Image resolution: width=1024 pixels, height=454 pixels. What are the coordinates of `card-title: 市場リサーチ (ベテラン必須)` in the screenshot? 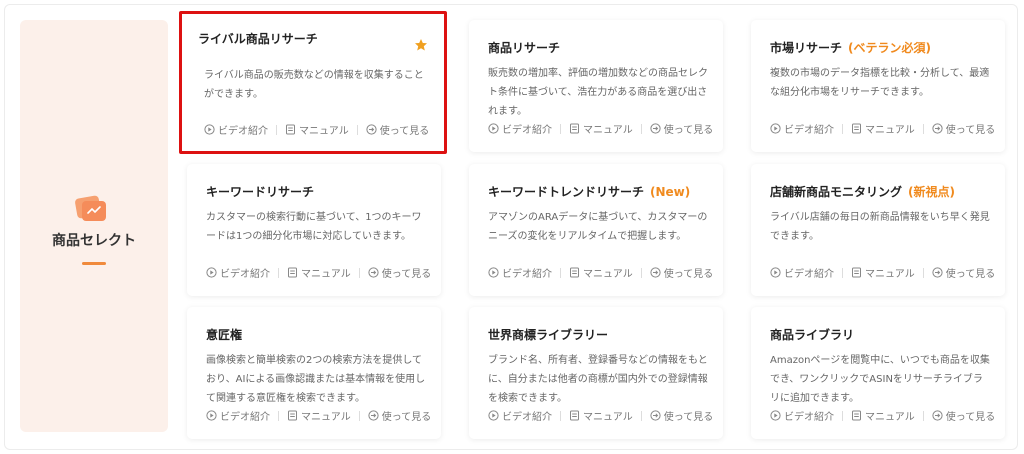 It's located at (850, 48).